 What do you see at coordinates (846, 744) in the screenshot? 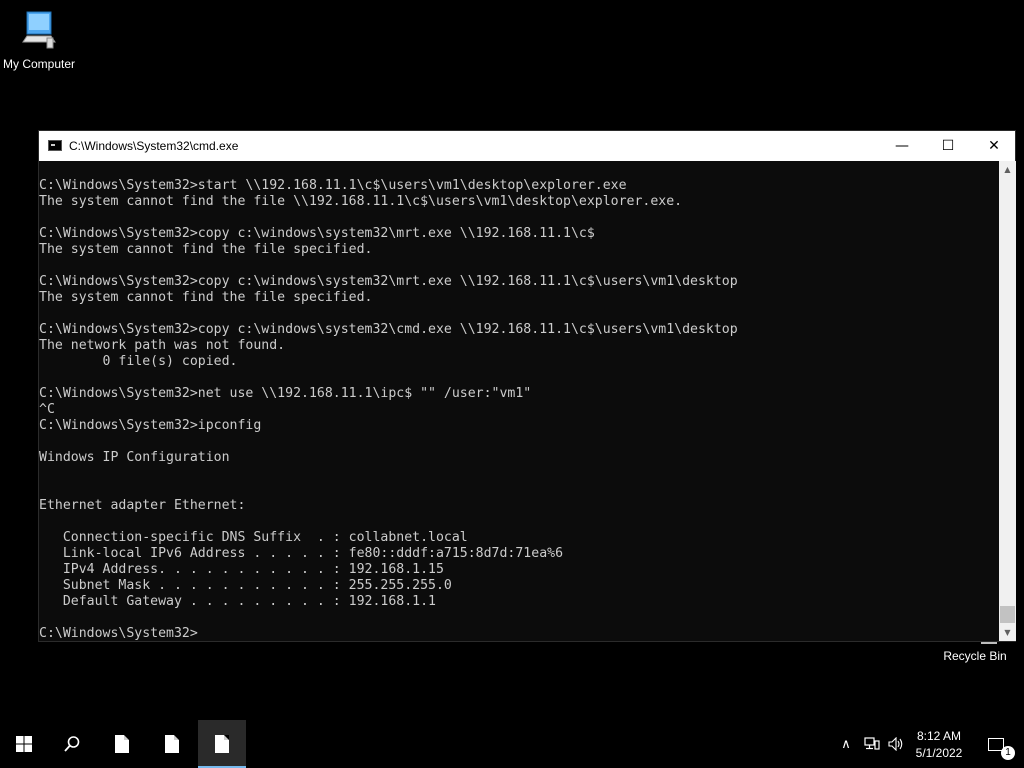
I see `show-hidden-icons-chevron-icon: ∧` at bounding box center [846, 744].